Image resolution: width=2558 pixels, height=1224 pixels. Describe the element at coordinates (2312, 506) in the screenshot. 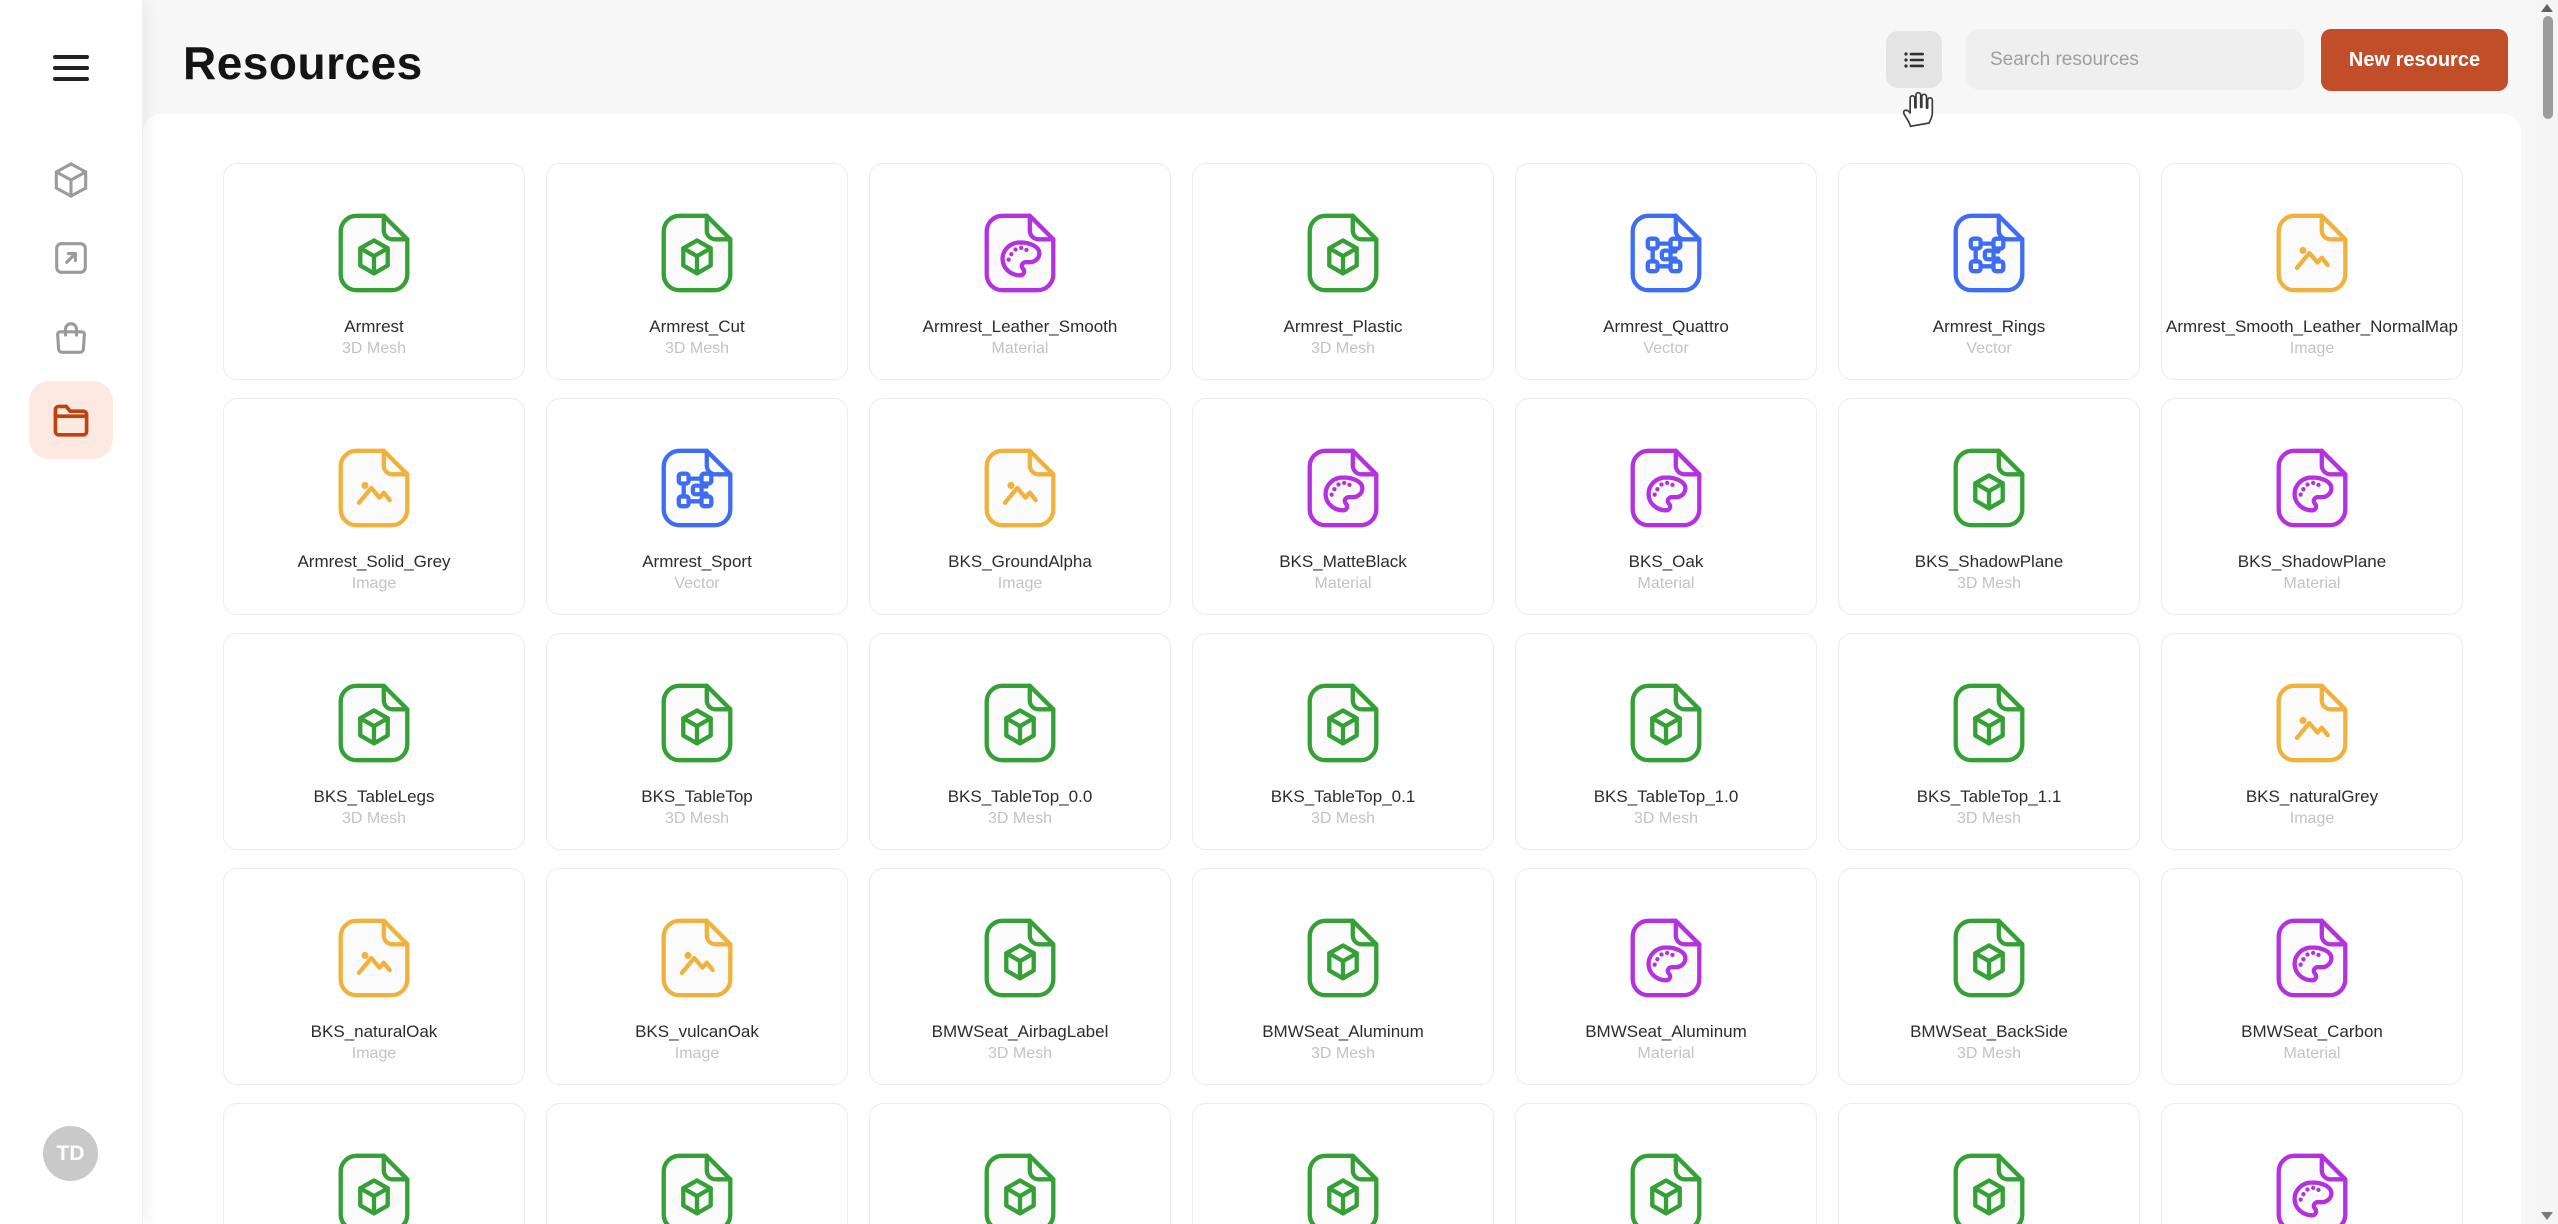

I see `resource-card: BKS_ShadowPlane Material` at that location.